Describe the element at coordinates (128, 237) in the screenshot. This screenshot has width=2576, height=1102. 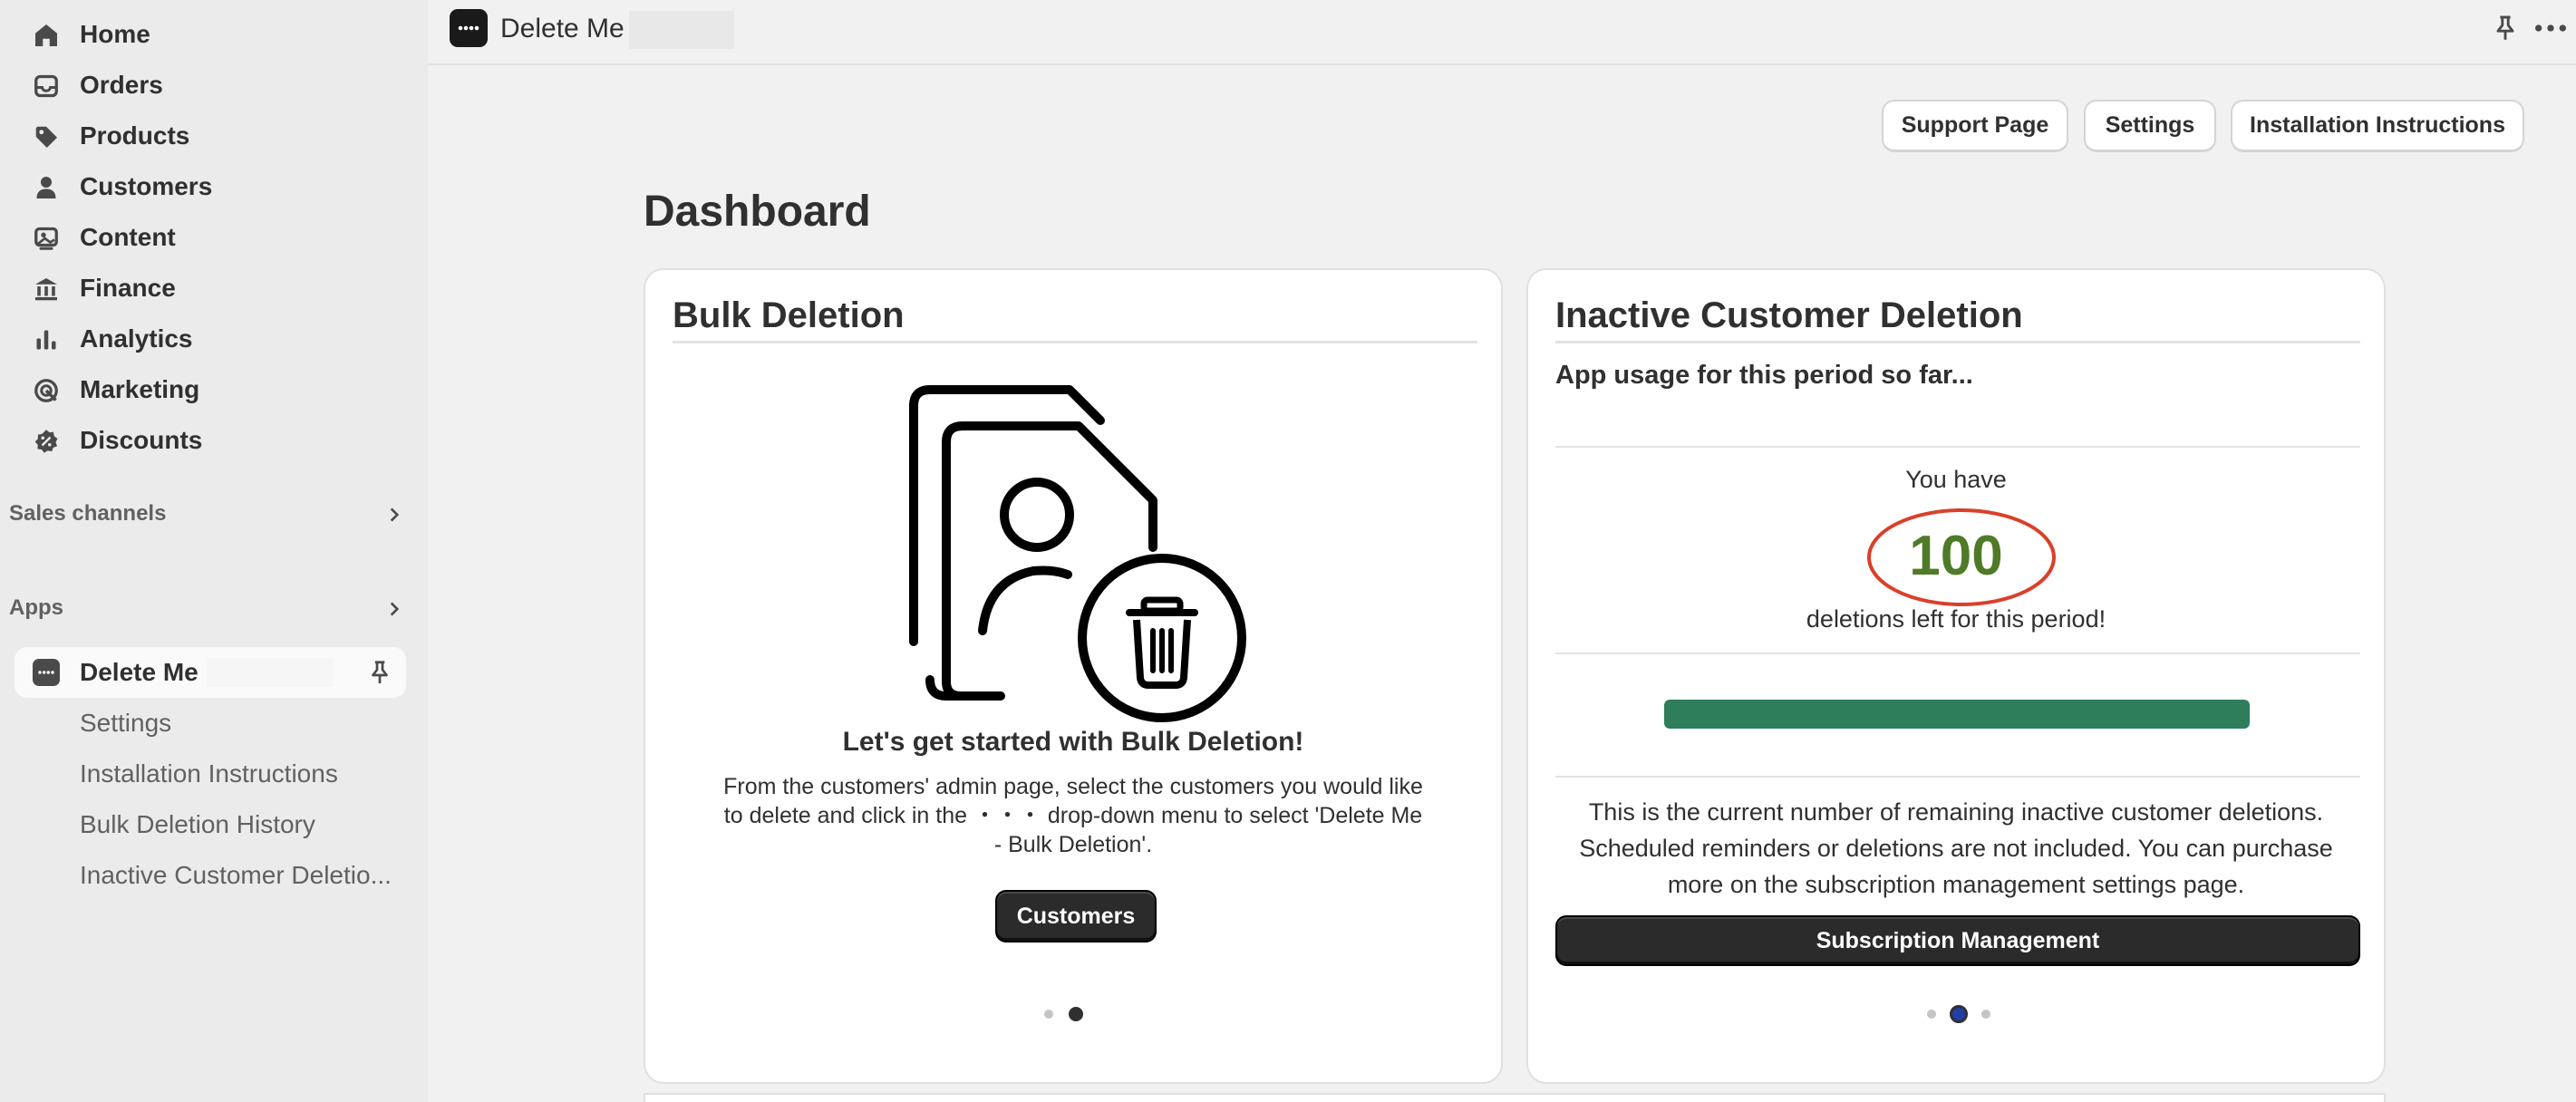
I see `sidebar-item-label: Content` at that location.